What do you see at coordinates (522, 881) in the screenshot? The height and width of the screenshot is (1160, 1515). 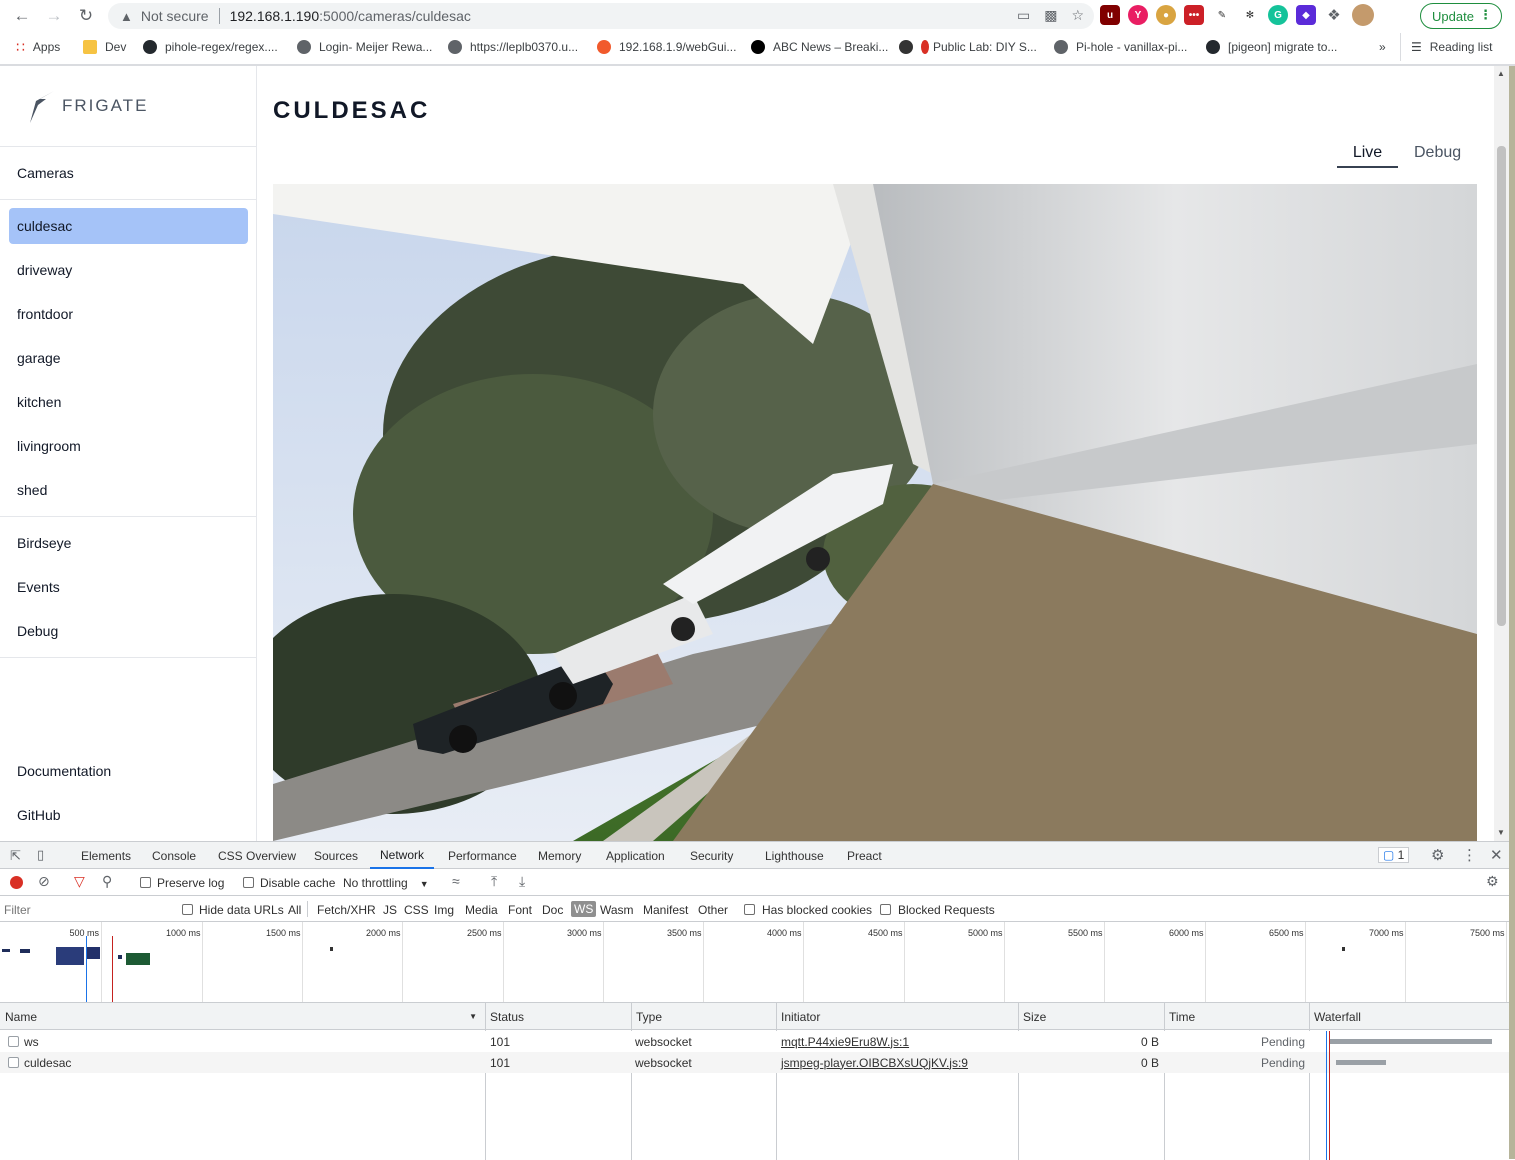 I see `download-icon: ⤓` at bounding box center [522, 881].